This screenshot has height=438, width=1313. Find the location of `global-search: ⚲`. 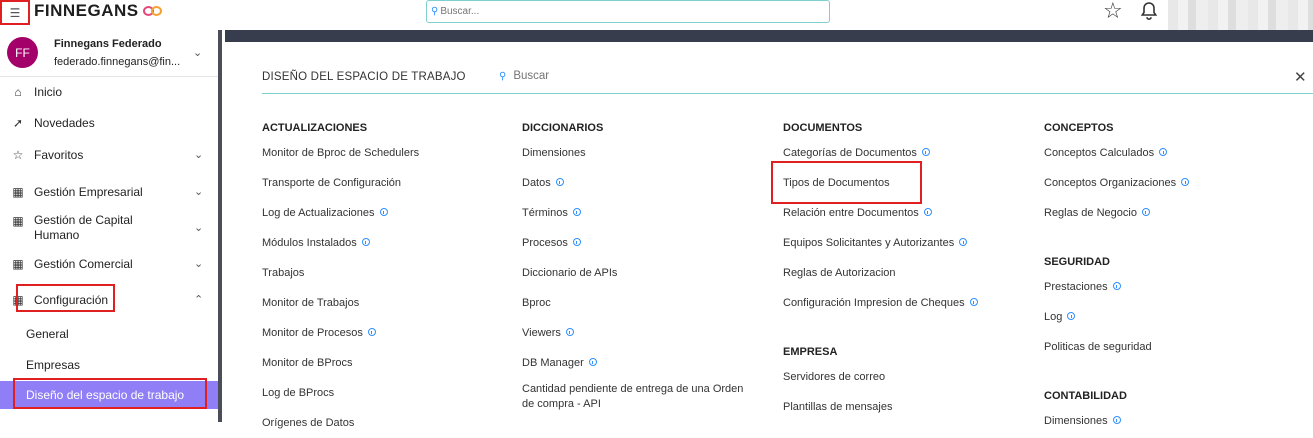

global-search: ⚲ is located at coordinates (628, 11).